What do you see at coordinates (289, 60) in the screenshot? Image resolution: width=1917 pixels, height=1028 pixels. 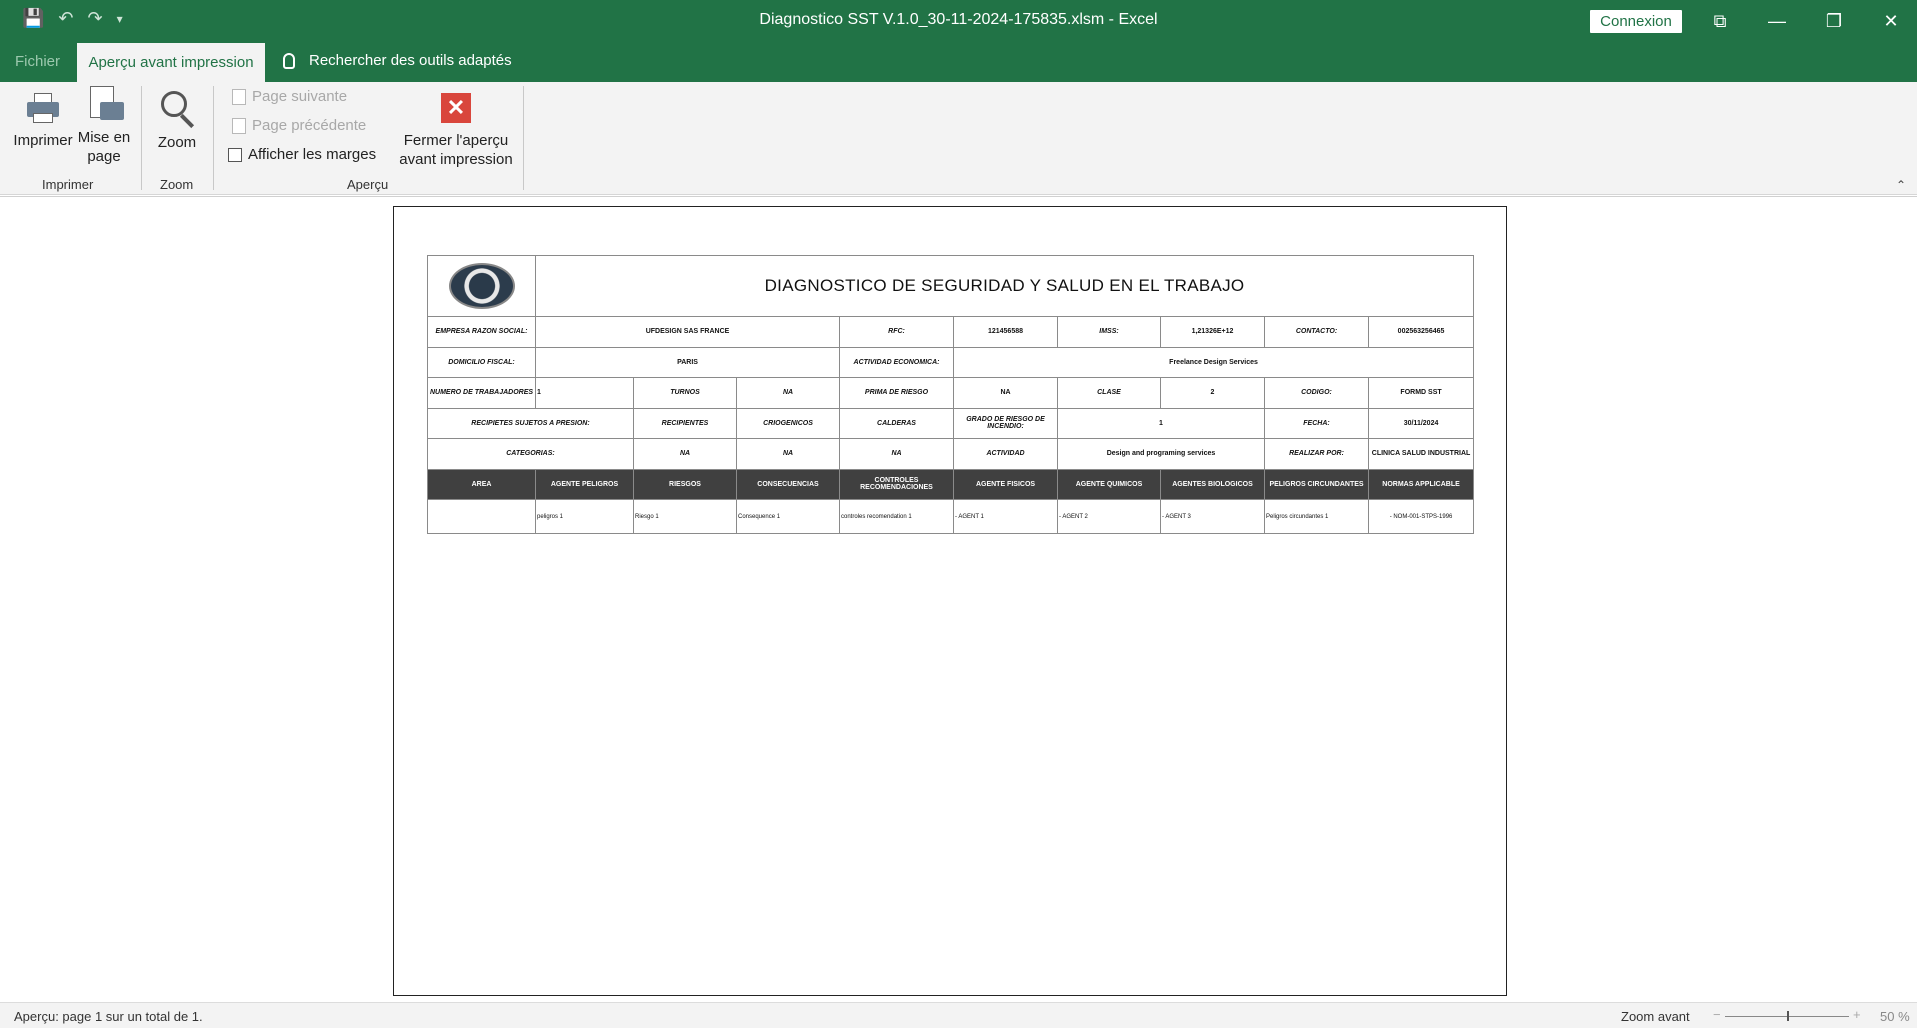 I see `lightbulb-icon` at bounding box center [289, 60].